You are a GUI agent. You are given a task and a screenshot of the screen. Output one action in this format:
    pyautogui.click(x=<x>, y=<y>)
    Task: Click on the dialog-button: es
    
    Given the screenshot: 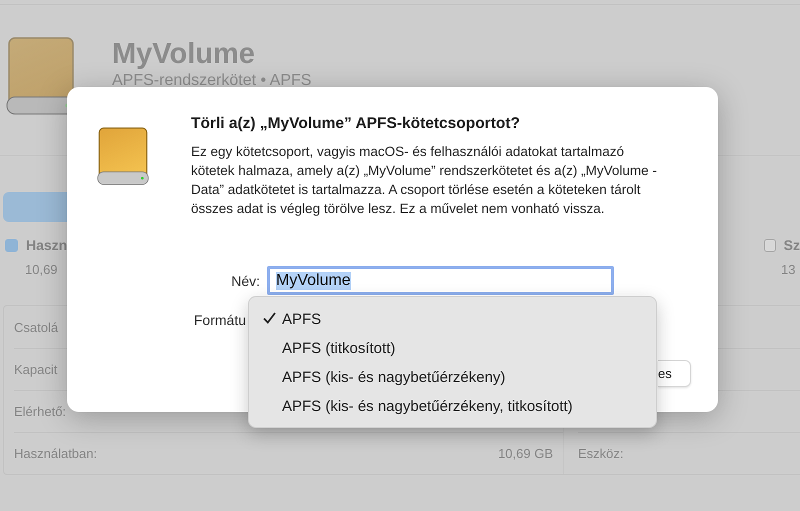 What is the action you would take?
    pyautogui.click(x=674, y=373)
    